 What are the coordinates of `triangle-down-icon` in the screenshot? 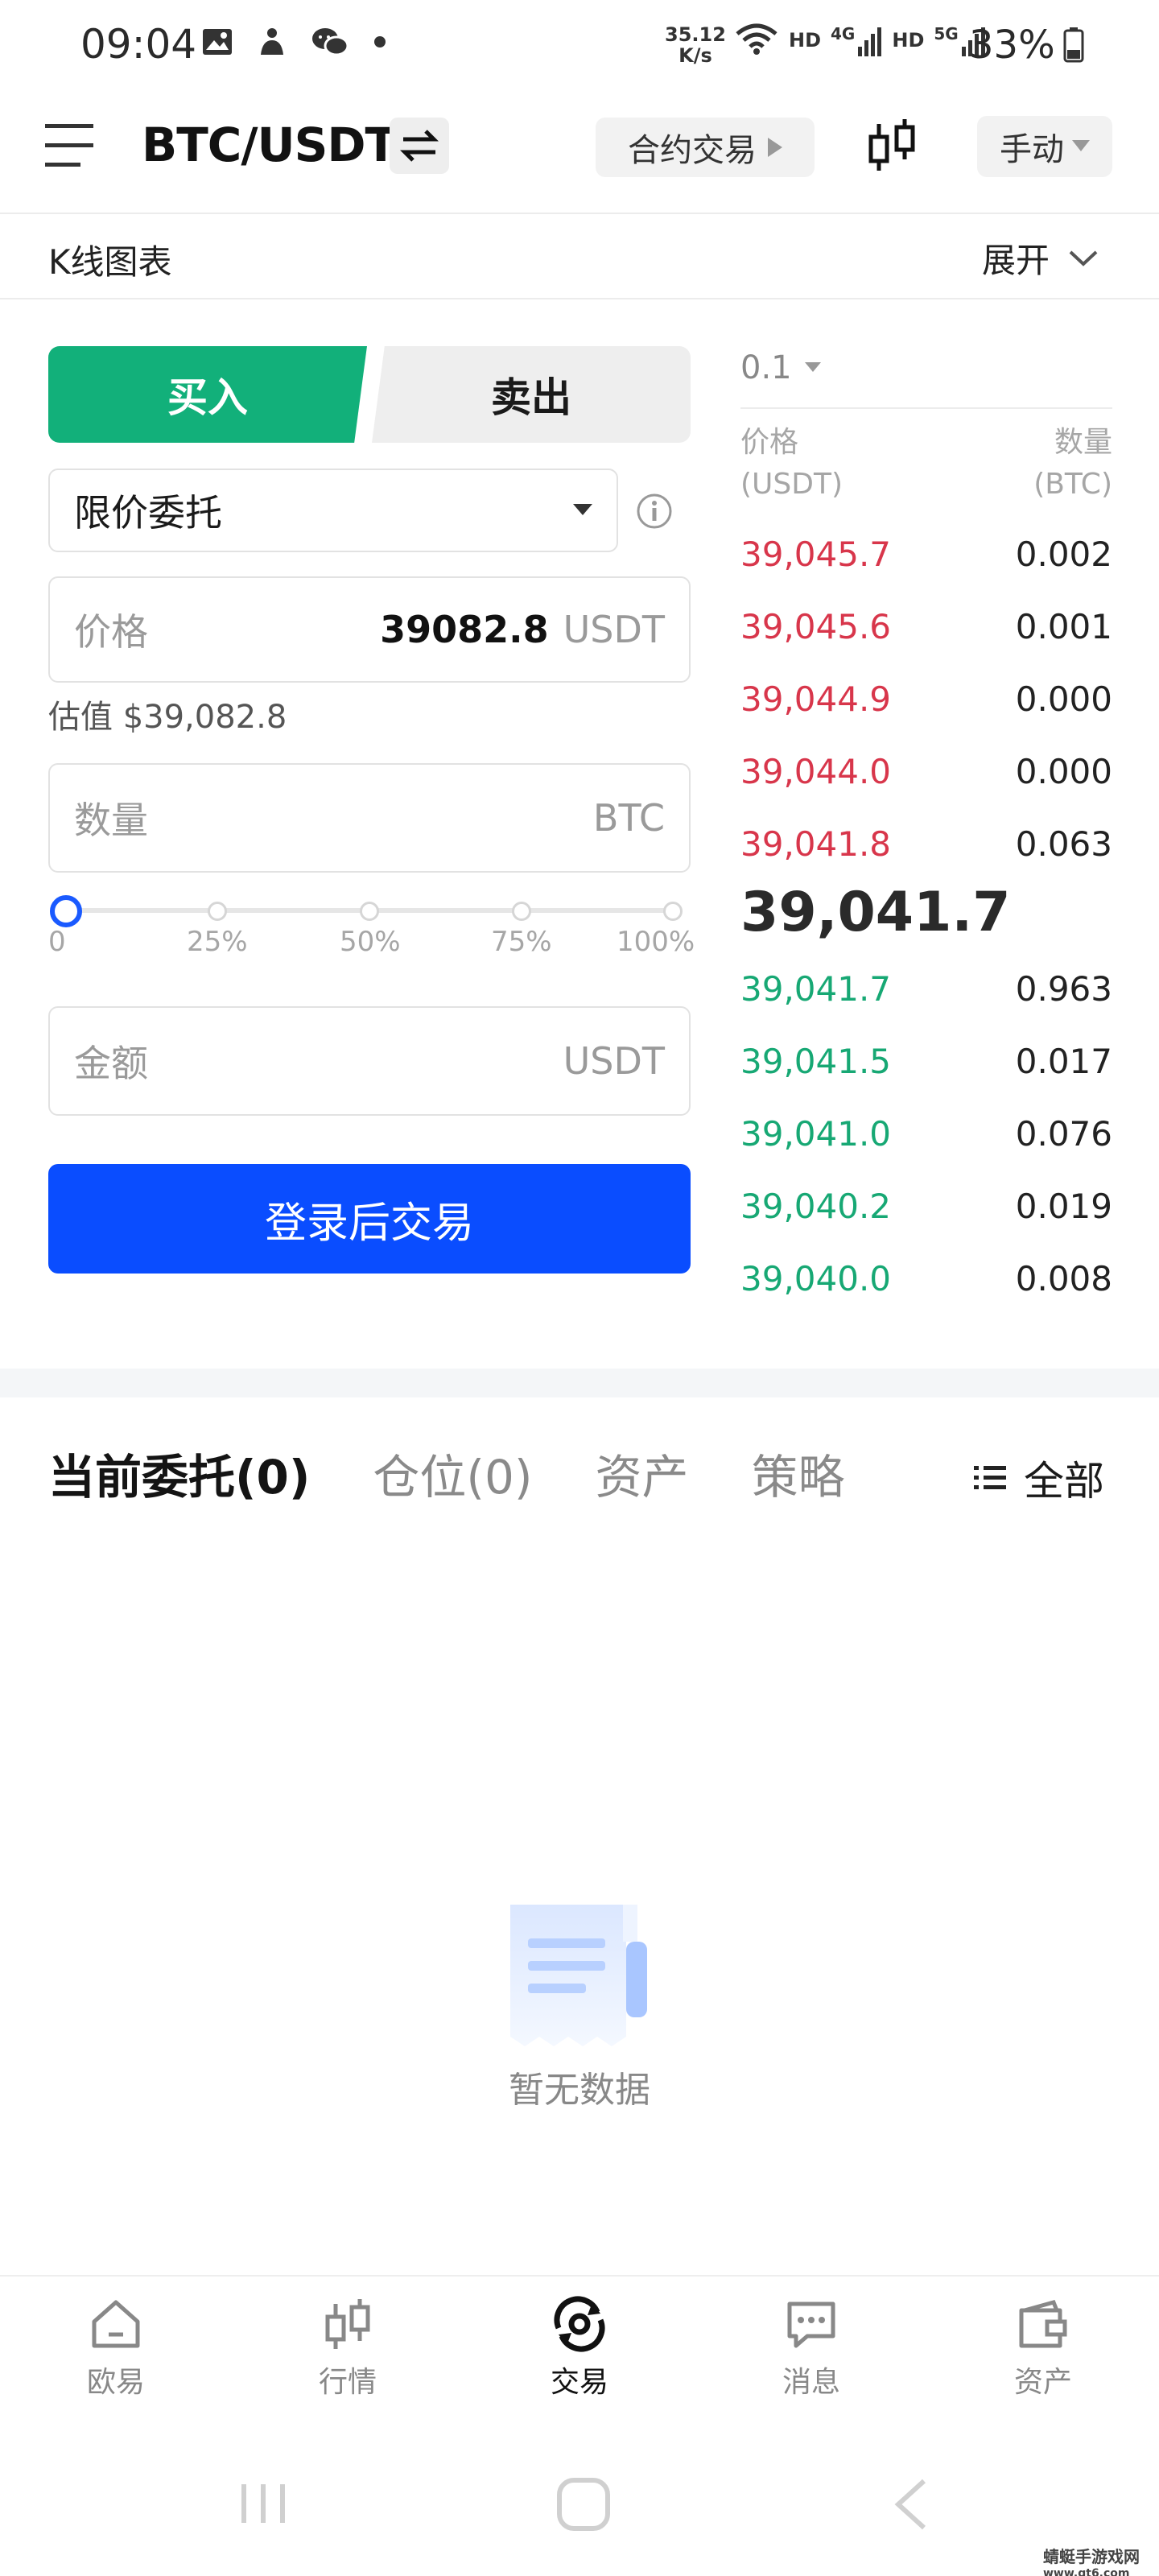 It's located at (1081, 145).